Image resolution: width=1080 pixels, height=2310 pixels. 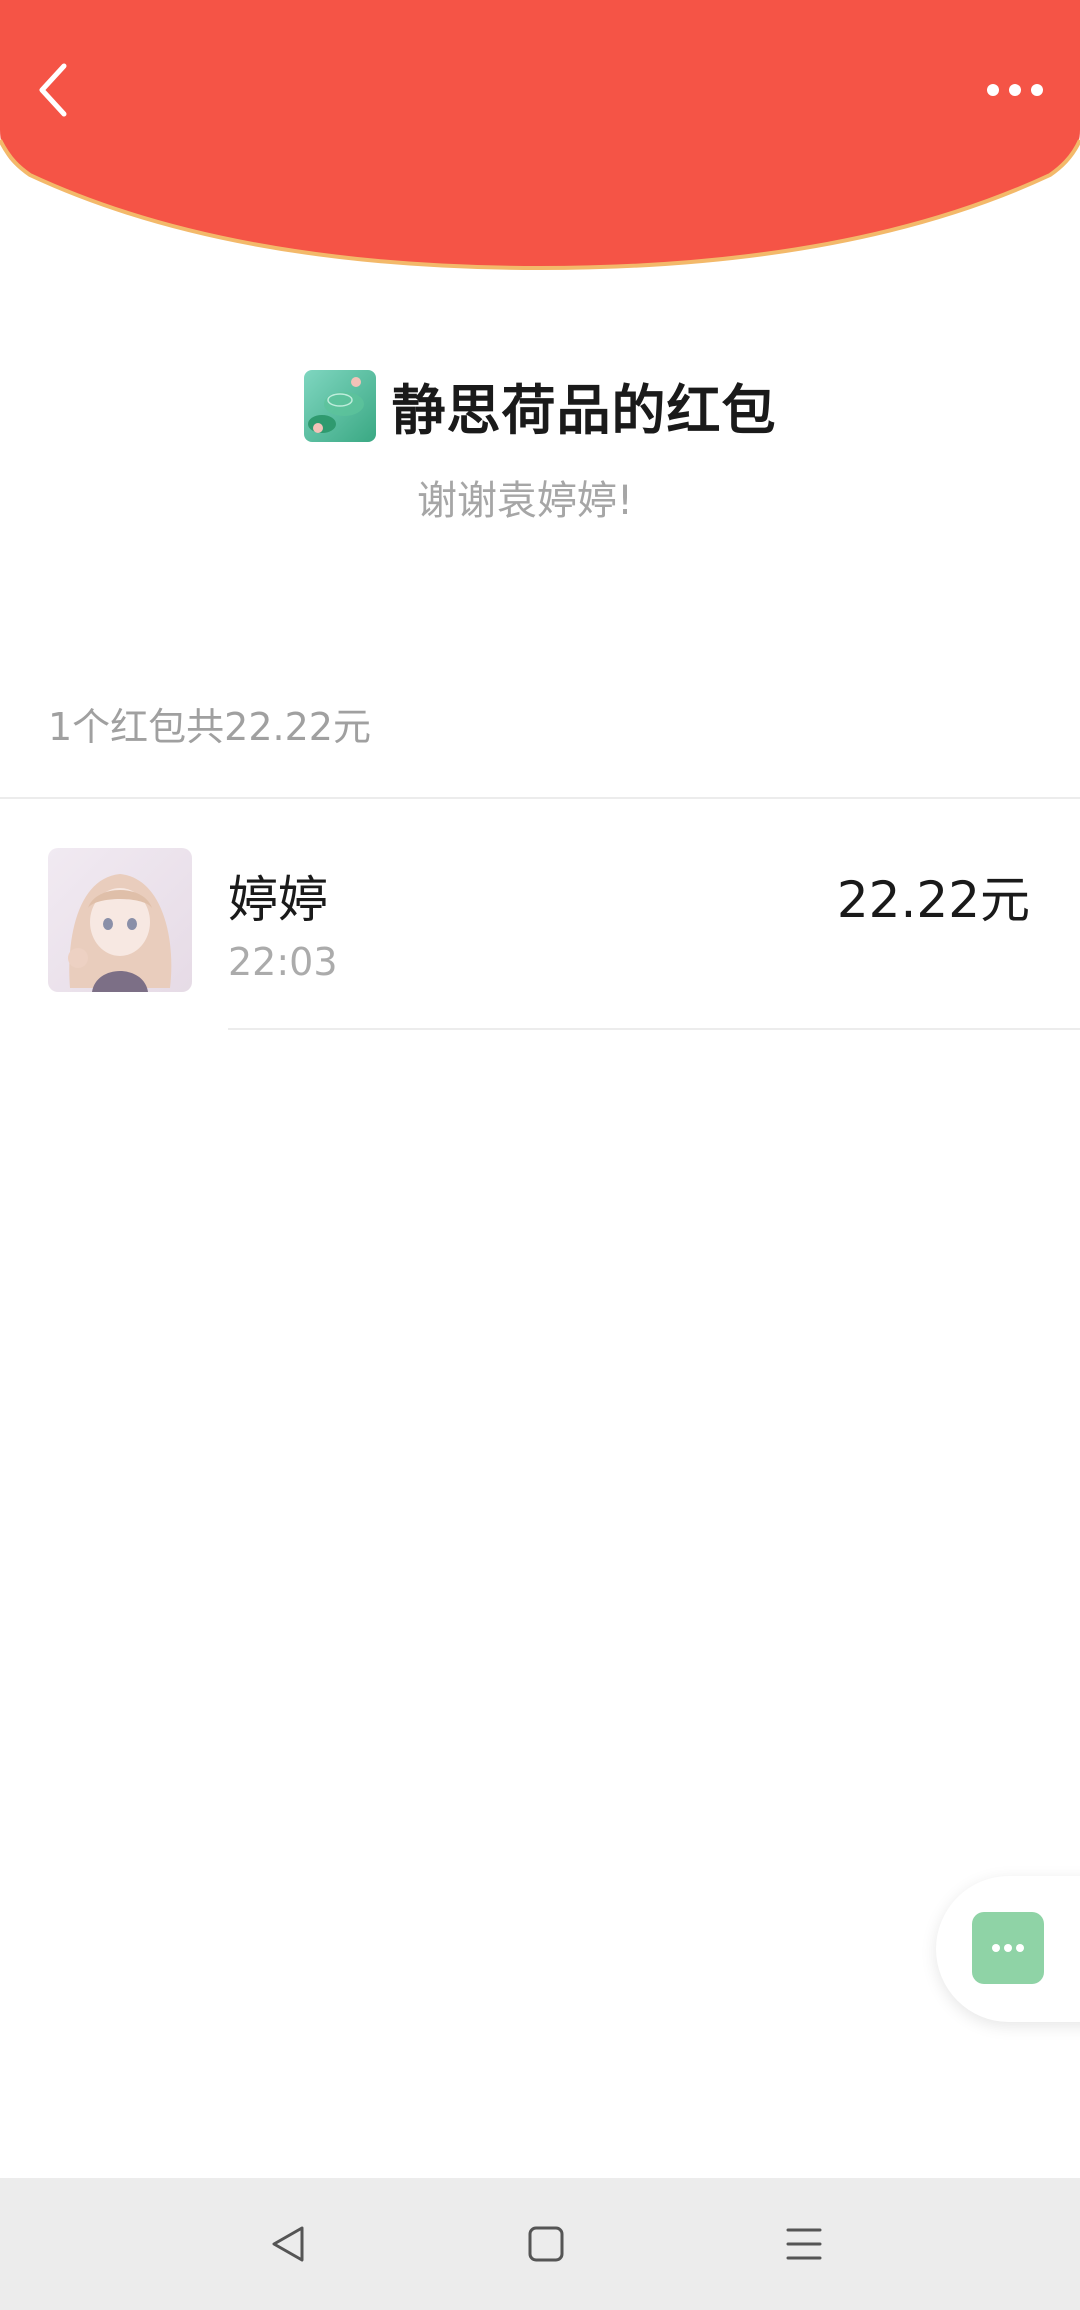 I want to click on nav-menu-button, so click(x=804, y=2244).